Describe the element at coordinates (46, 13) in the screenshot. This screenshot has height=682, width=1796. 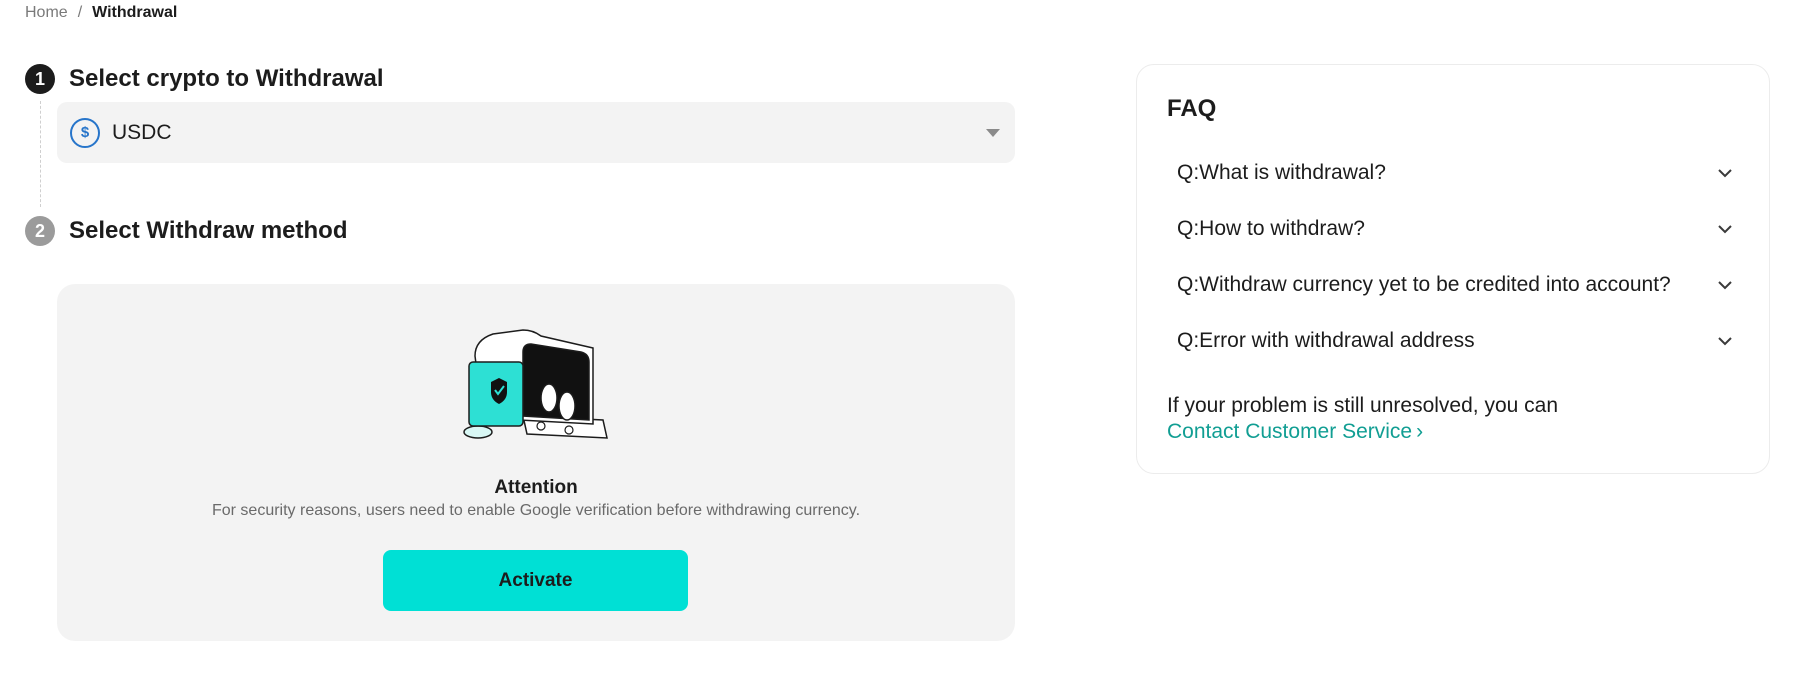
I see `breadcrumb-home-link: Home` at that location.